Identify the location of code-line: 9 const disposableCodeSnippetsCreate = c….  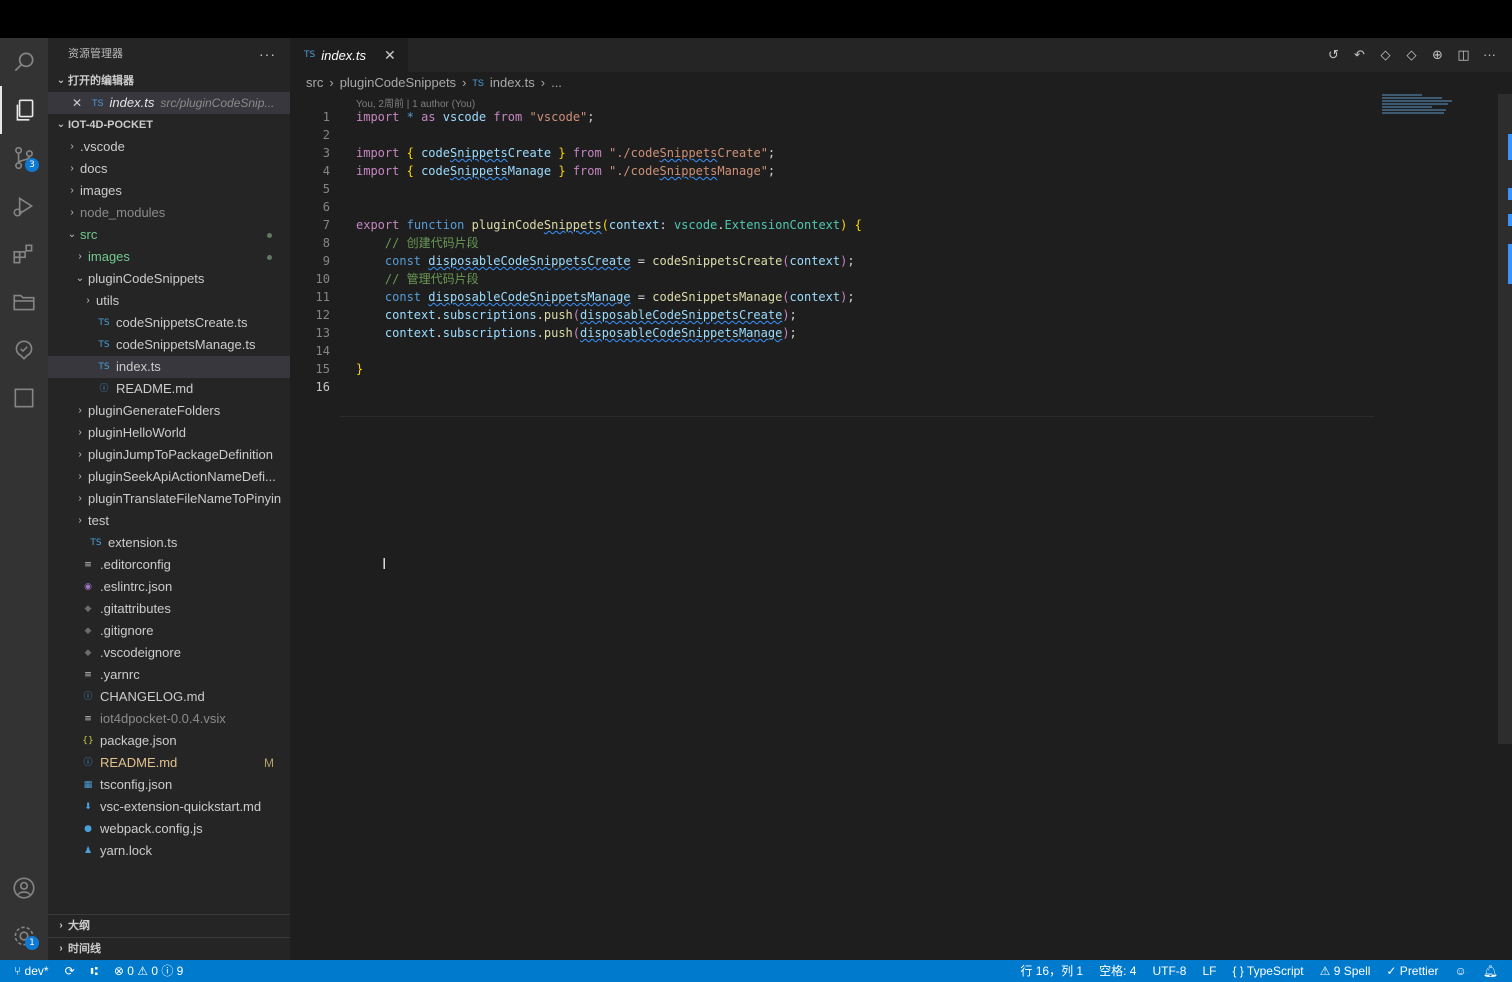
(588, 261).